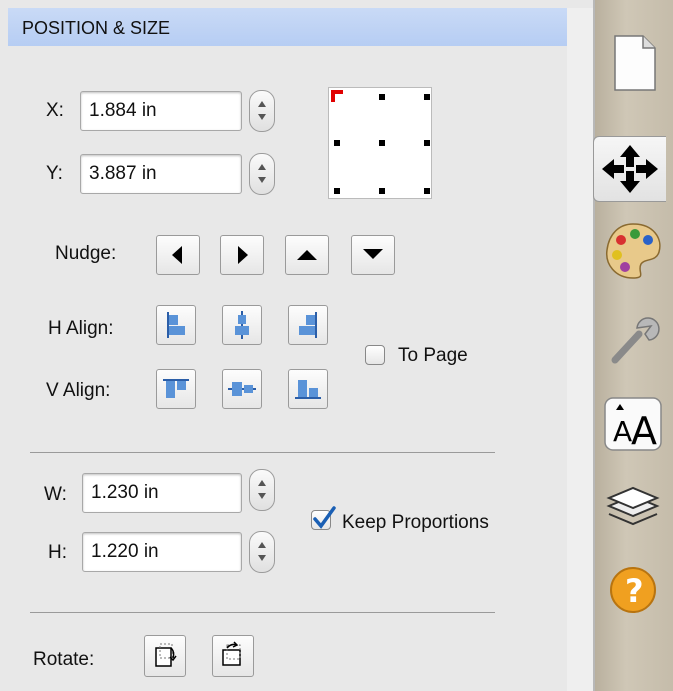 Image resolution: width=673 pixels, height=691 pixels. I want to click on inspector-toolbar: A A ?, so click(633, 345).